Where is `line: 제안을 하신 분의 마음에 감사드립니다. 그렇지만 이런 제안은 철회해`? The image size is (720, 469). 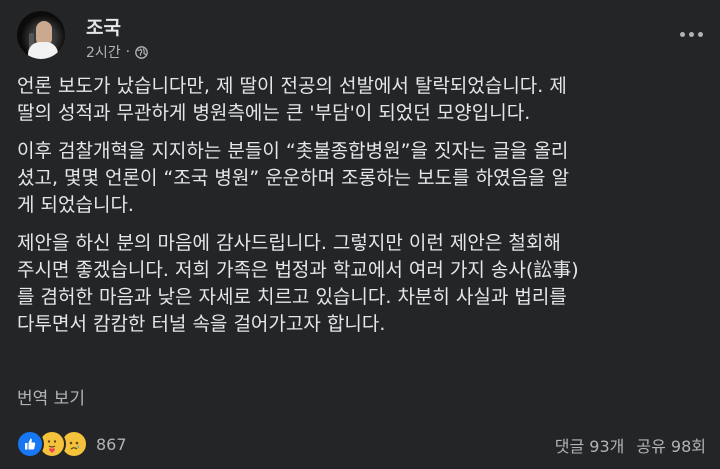
line: 제안을 하신 분의 마음에 감사드립니다. 그렇지만 이런 제안은 철회해 is located at coordinates (289, 243).